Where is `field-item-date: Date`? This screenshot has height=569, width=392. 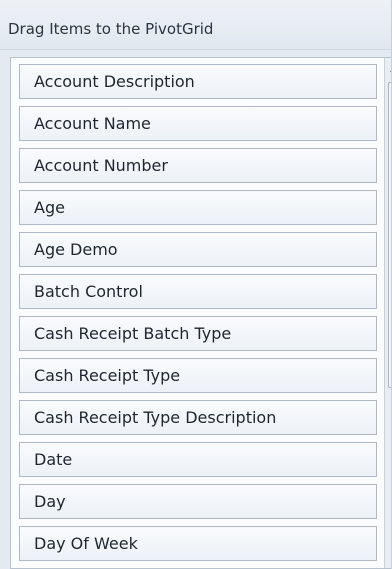 field-item-date: Date is located at coordinates (198, 459).